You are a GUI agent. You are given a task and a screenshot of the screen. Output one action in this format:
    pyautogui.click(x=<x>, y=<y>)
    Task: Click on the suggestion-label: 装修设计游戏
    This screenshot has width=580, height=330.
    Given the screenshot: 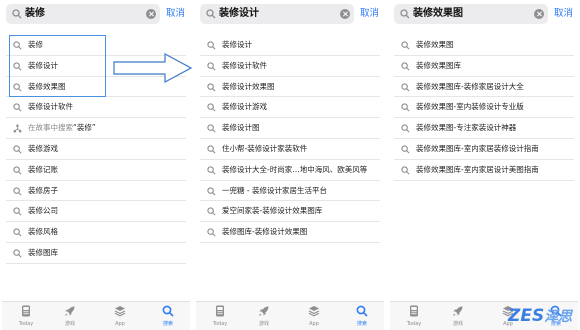 What is the action you would take?
    pyautogui.click(x=244, y=107)
    